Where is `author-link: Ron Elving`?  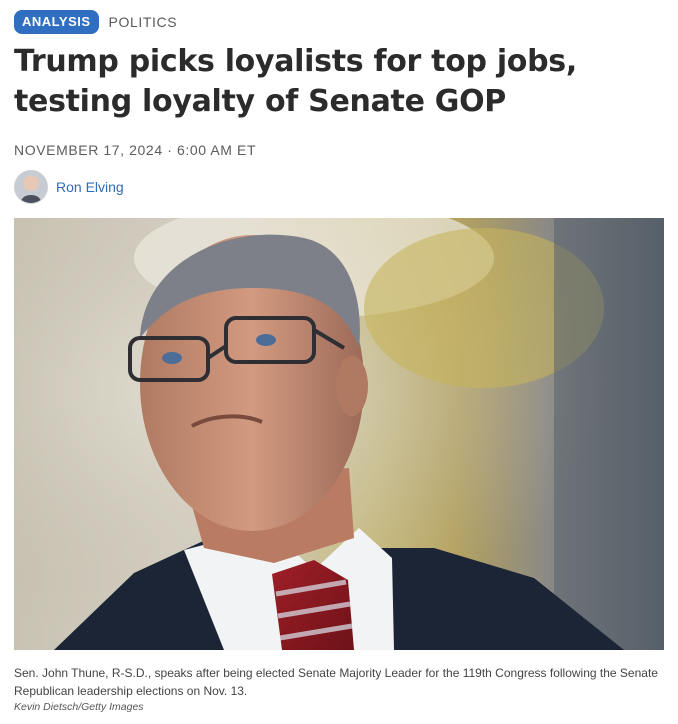
author-link: Ron Elving is located at coordinates (90, 187).